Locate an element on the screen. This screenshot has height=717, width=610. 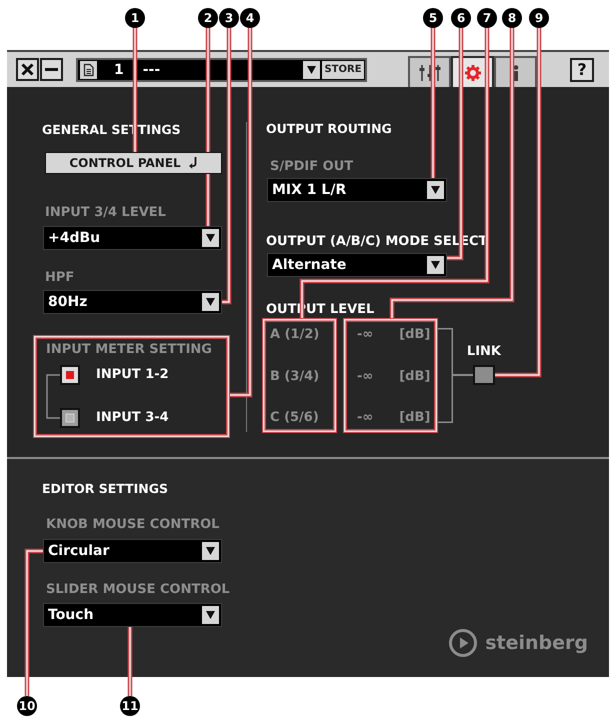
callout-marker: 9 is located at coordinates (539, 18).